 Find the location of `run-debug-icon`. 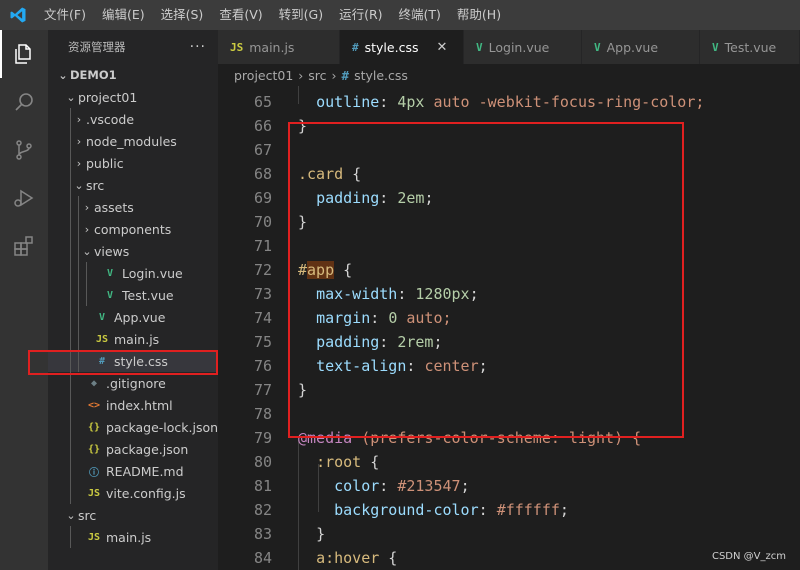

run-debug-icon is located at coordinates (24, 198).